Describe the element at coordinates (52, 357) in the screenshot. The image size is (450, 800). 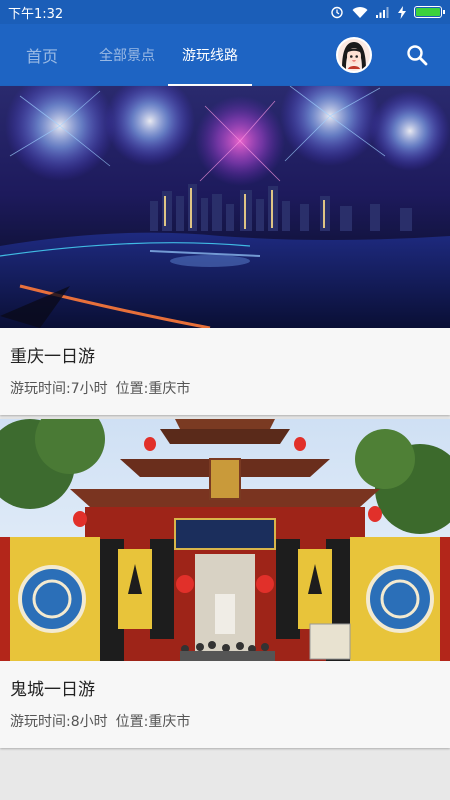
I see `route-title: 重庆一日游` at that location.